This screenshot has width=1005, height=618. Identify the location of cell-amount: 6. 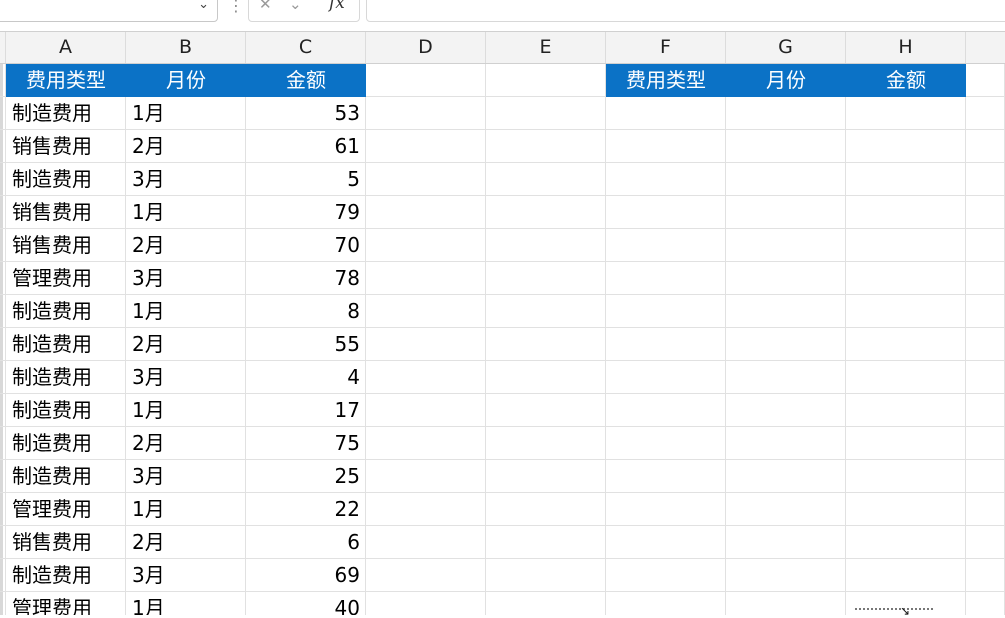
(306, 542).